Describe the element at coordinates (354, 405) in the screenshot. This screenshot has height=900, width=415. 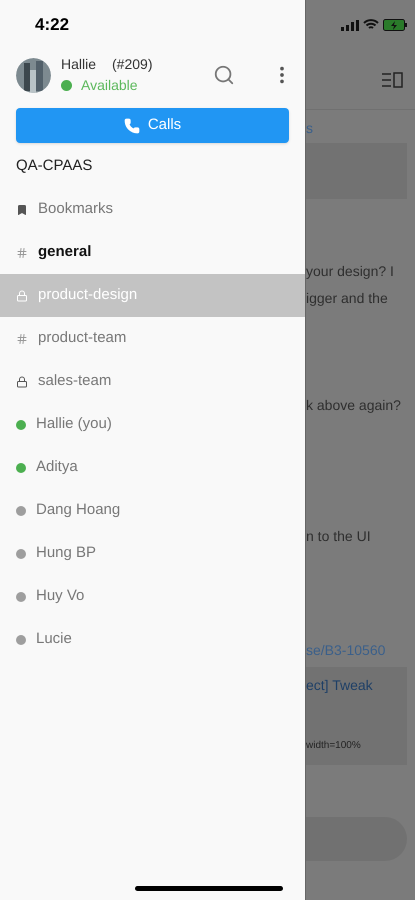
I see `message-text: k above again?` at that location.